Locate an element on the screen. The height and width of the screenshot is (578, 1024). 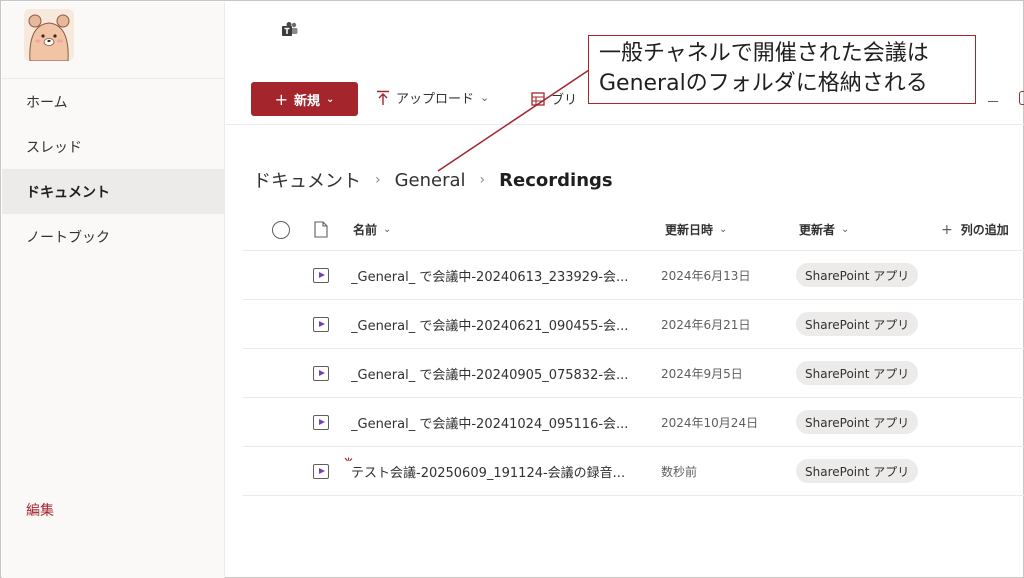
file-modified: 2024年10月24日 is located at coordinates (710, 422).